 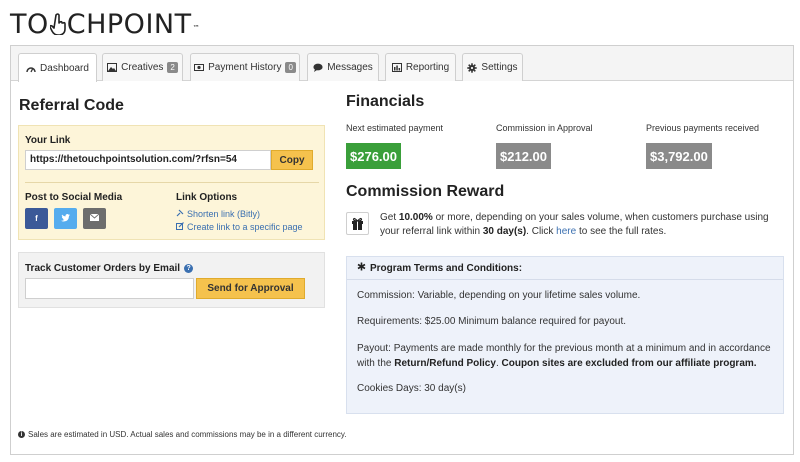 What do you see at coordinates (48, 140) in the screenshot?
I see `your-link-label: Your Link` at bounding box center [48, 140].